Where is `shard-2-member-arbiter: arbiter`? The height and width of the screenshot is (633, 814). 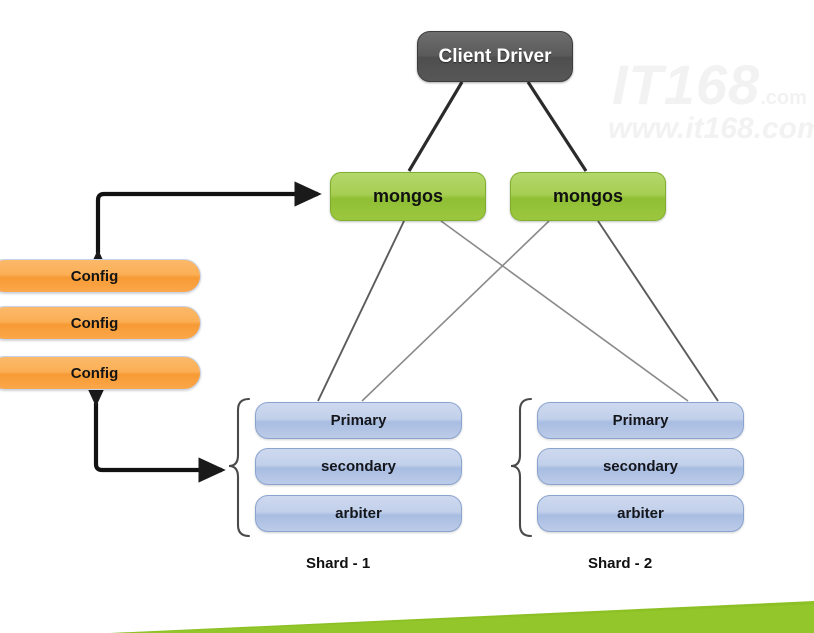
shard-2-member-arbiter: arbiter is located at coordinates (640, 513).